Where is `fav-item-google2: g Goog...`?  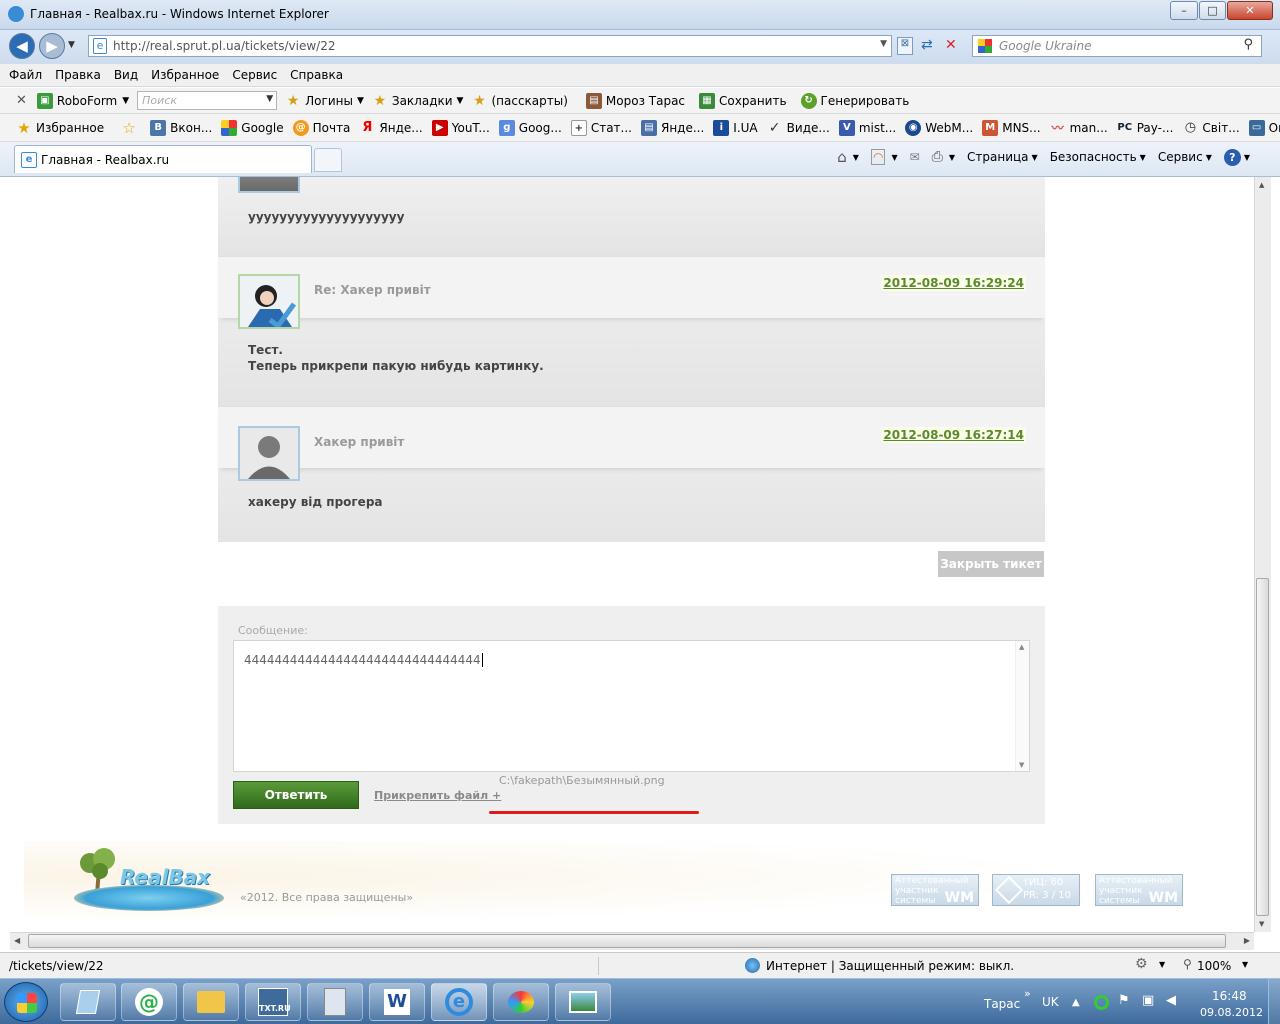 fav-item-google2: g Goog... is located at coordinates (530, 127).